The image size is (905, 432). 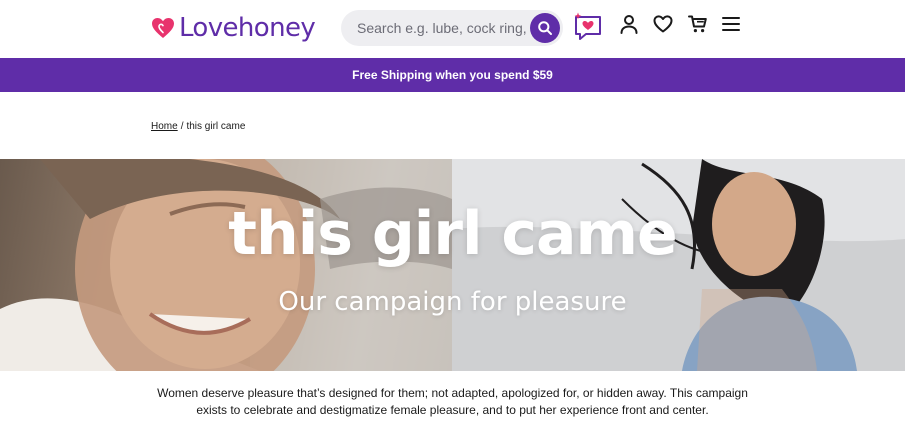 What do you see at coordinates (163, 28) in the screenshot?
I see `logo-heart-icon` at bounding box center [163, 28].